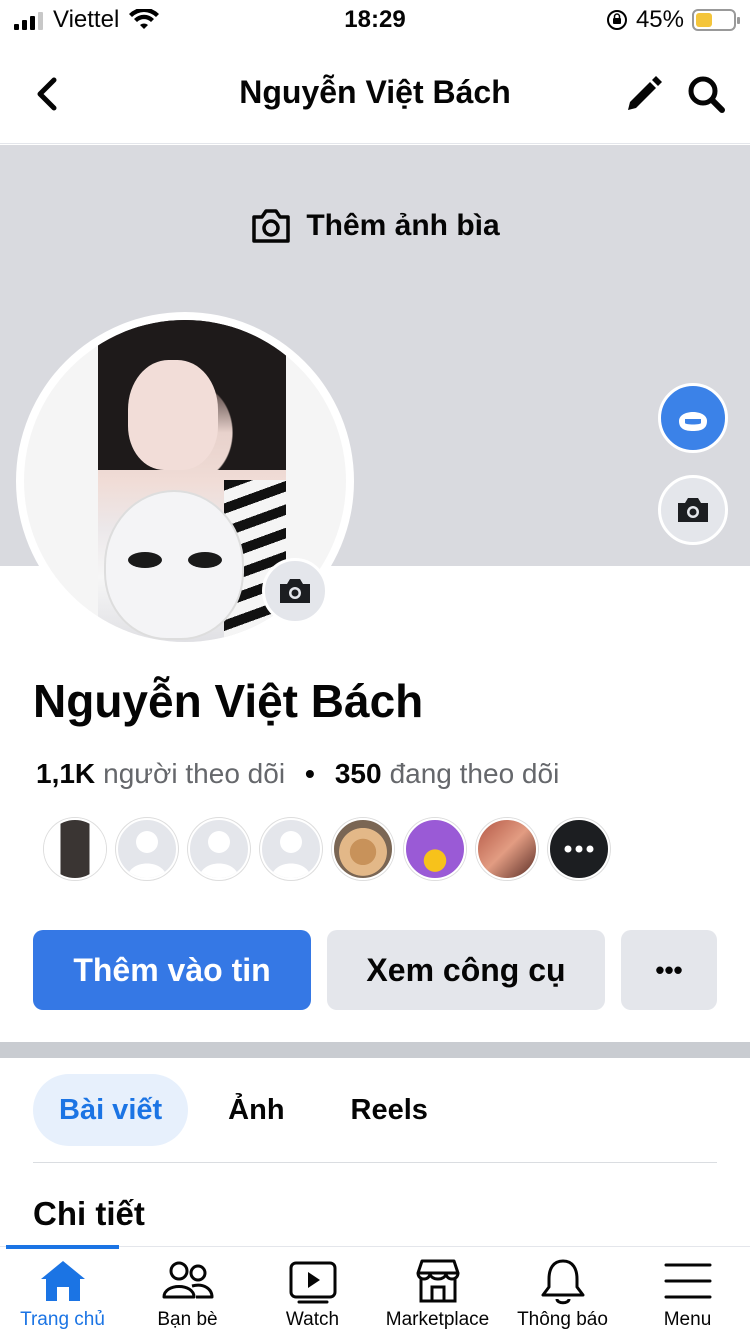 Image resolution: width=750 pixels, height=1334 pixels. I want to click on followers-count: 1,1K, so click(66, 773).